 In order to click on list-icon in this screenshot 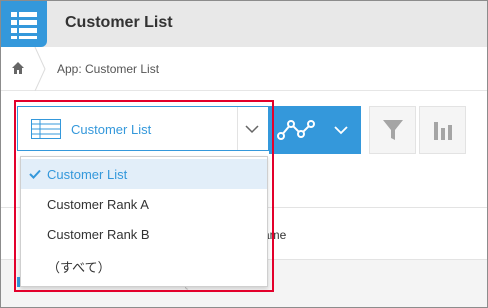, I will do `click(24, 25)`.